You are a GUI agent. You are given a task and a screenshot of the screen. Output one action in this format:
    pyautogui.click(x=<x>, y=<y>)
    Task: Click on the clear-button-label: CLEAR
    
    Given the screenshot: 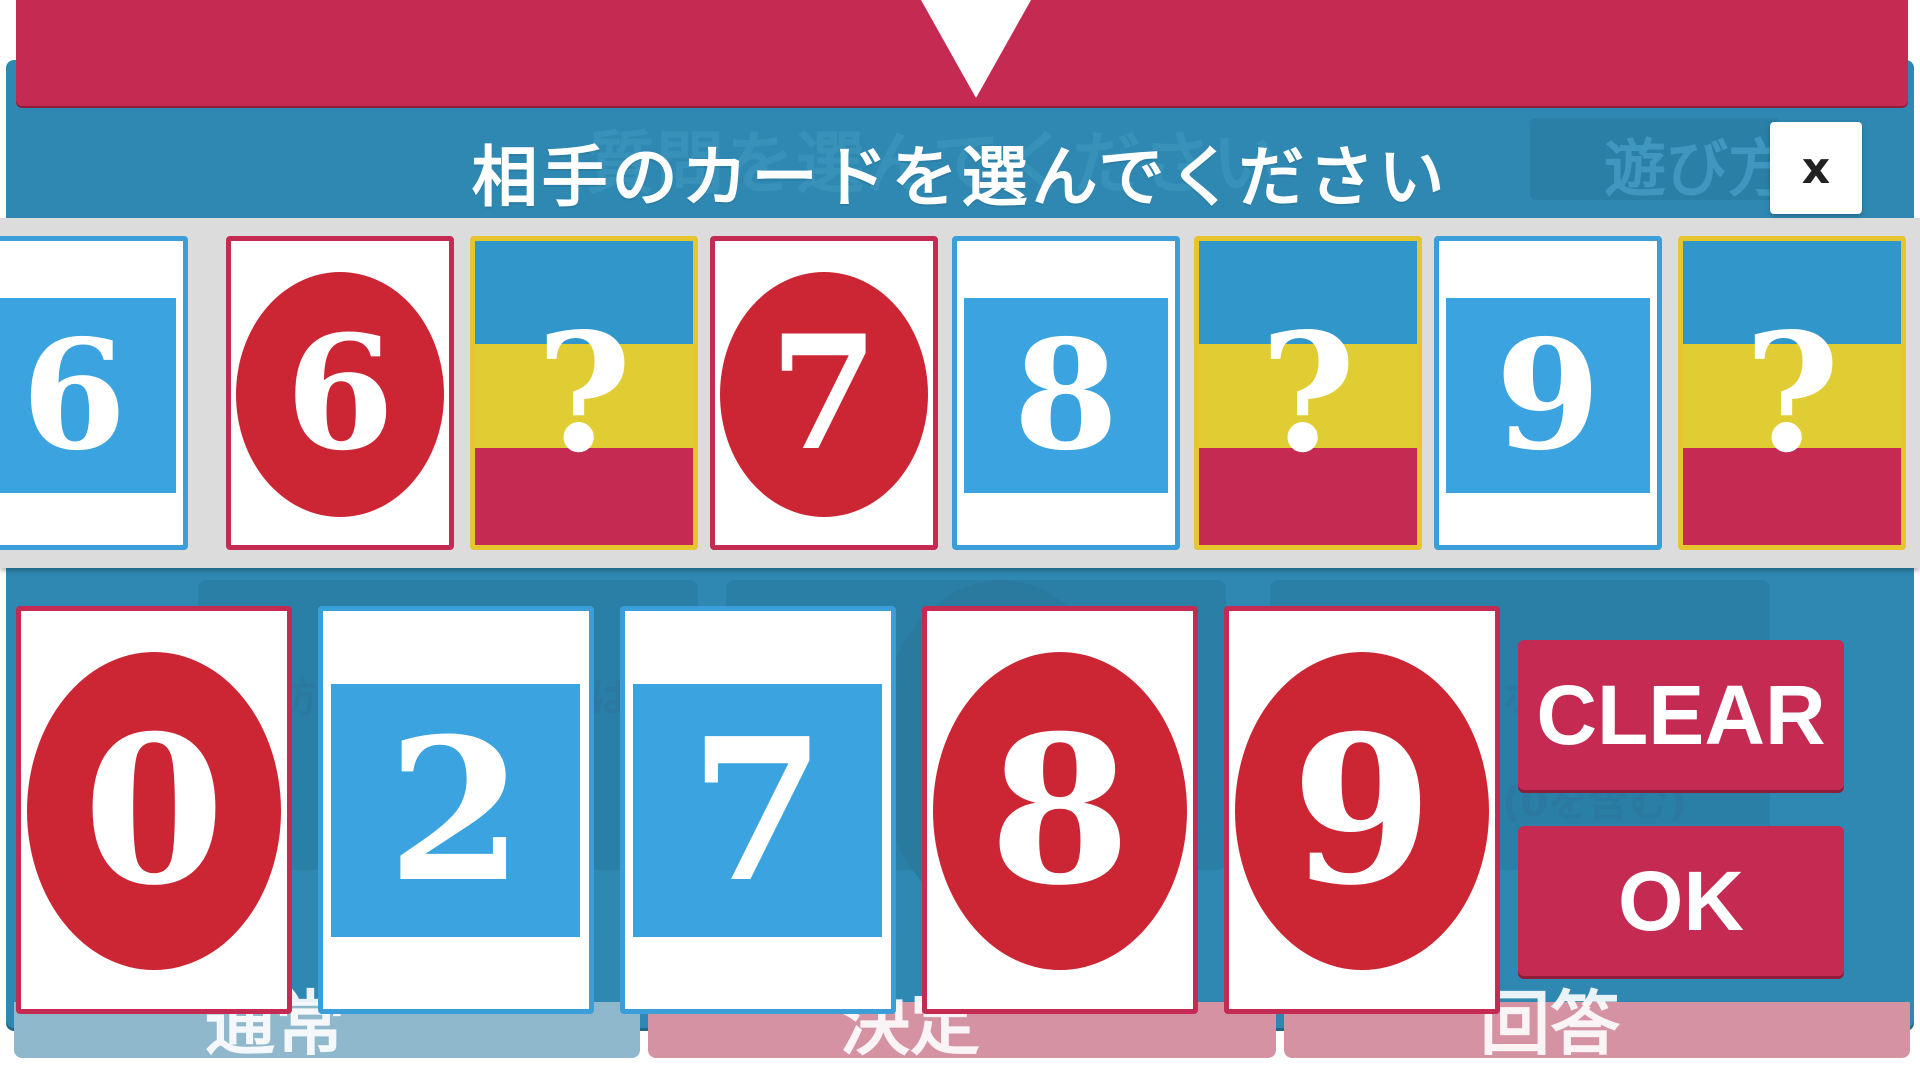 What is the action you would take?
    pyautogui.click(x=1681, y=714)
    